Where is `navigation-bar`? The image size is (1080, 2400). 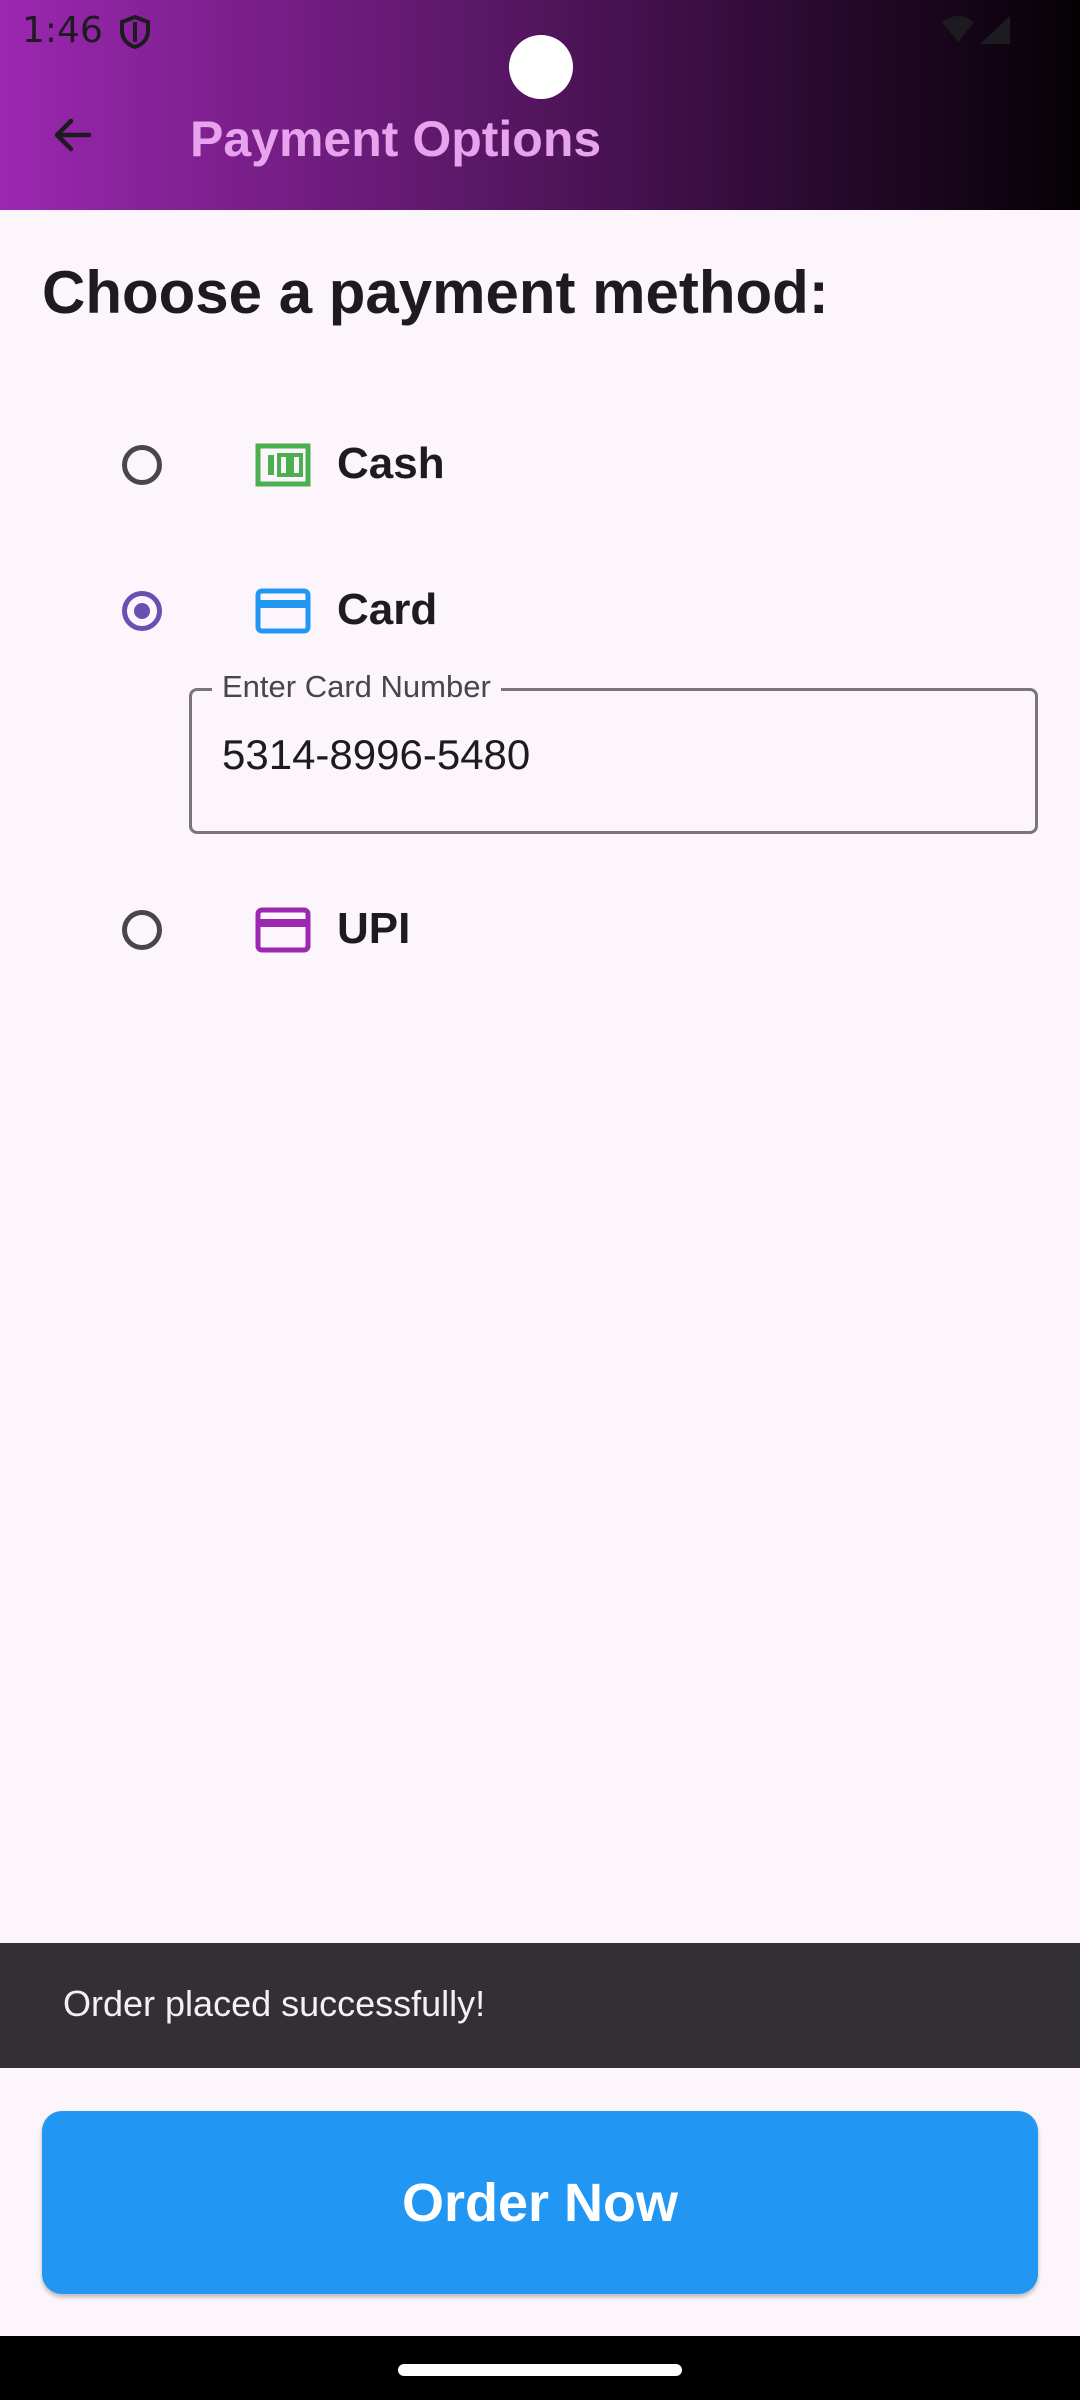
navigation-bar is located at coordinates (540, 2368).